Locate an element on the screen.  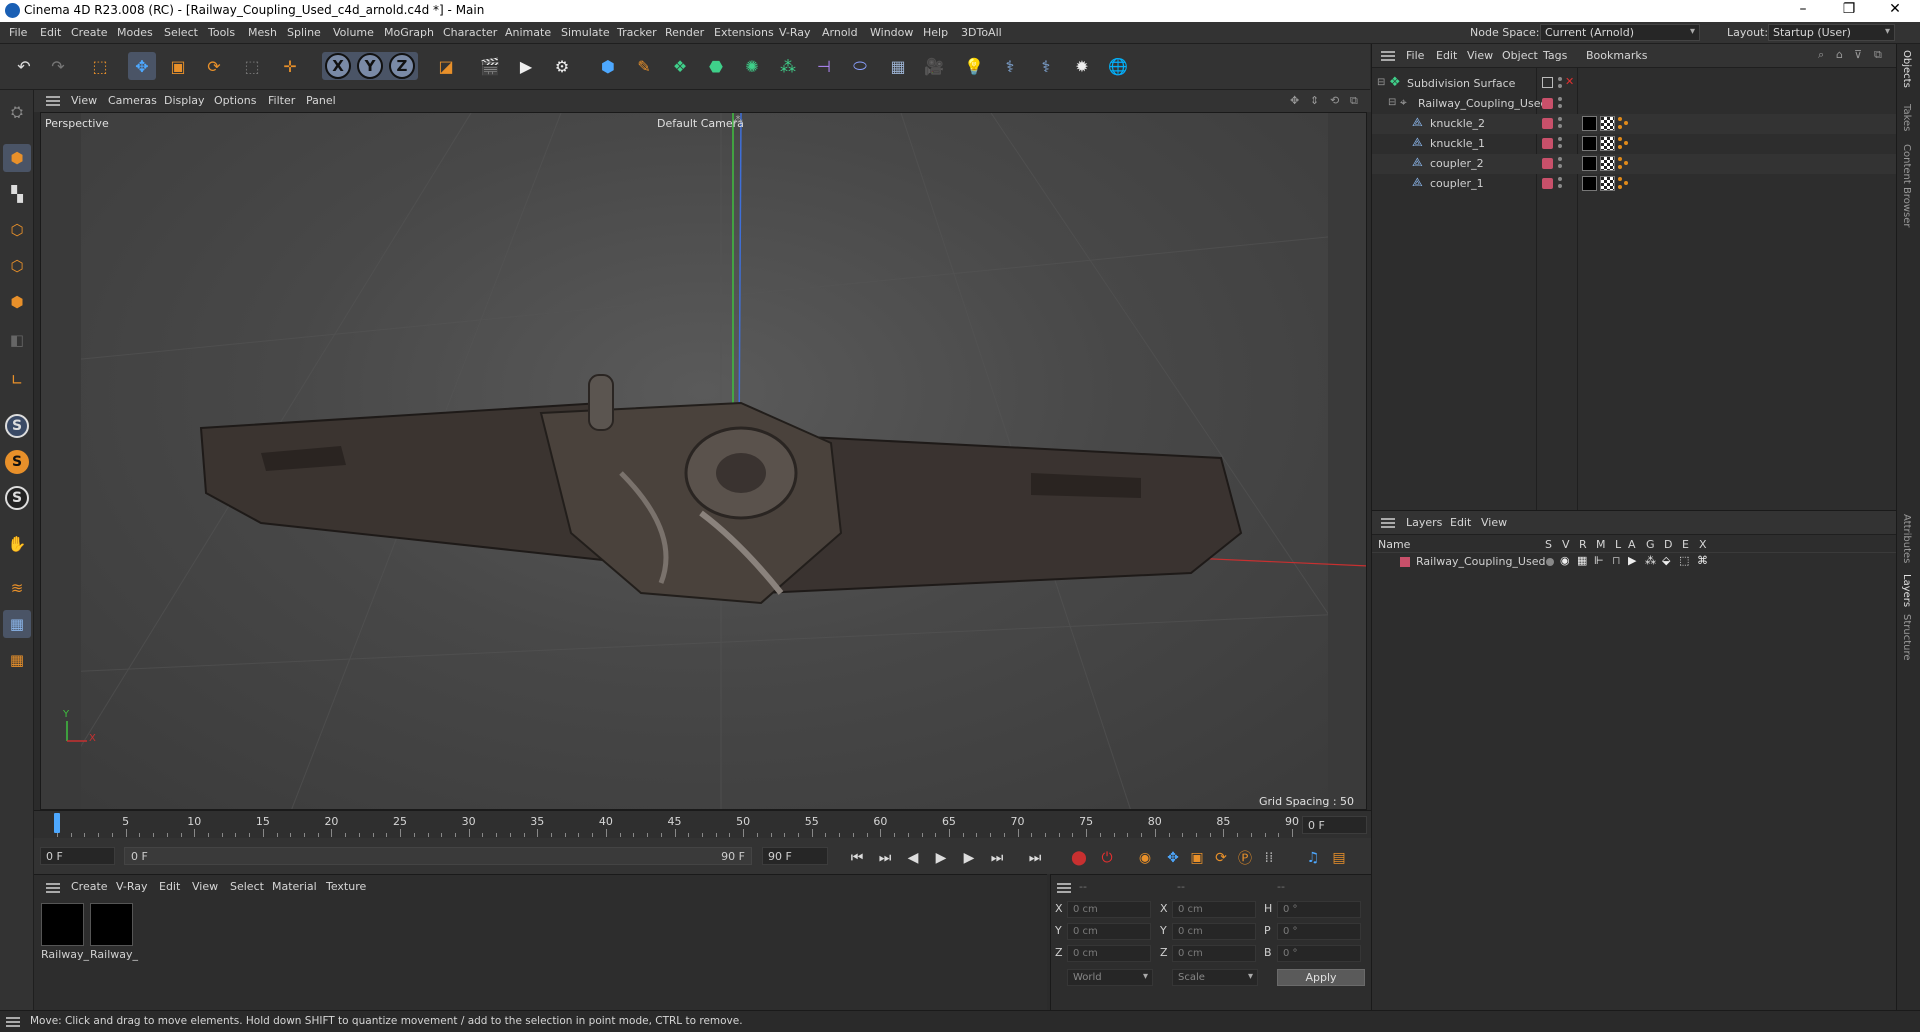
layer-col-solo: S is located at coordinates (1548, 544).